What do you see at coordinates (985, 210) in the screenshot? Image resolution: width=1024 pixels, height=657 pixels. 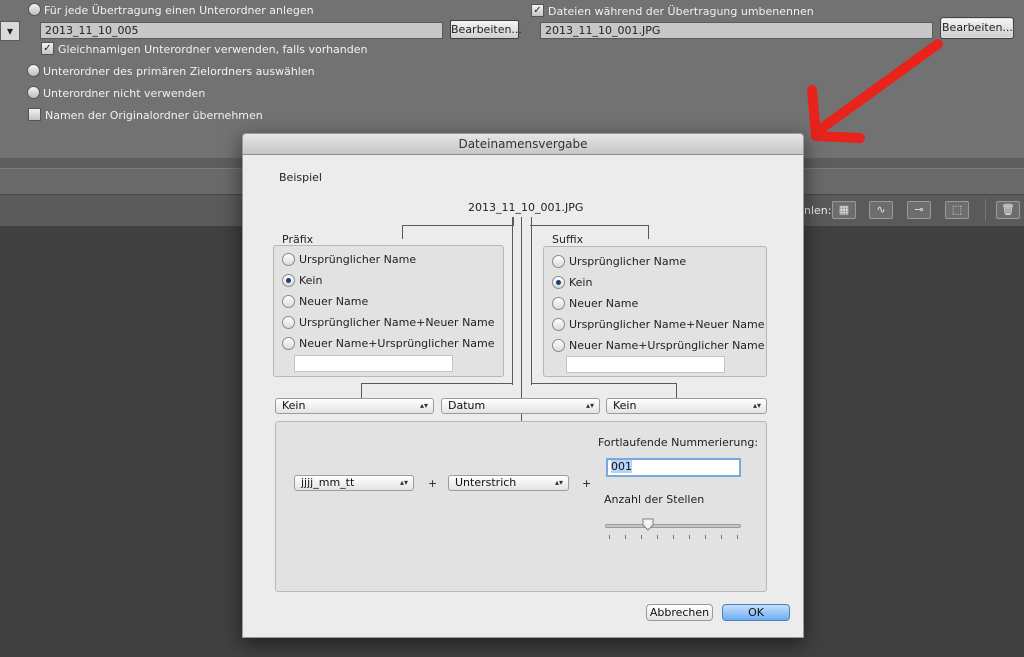 I see `toolbar-divider` at bounding box center [985, 210].